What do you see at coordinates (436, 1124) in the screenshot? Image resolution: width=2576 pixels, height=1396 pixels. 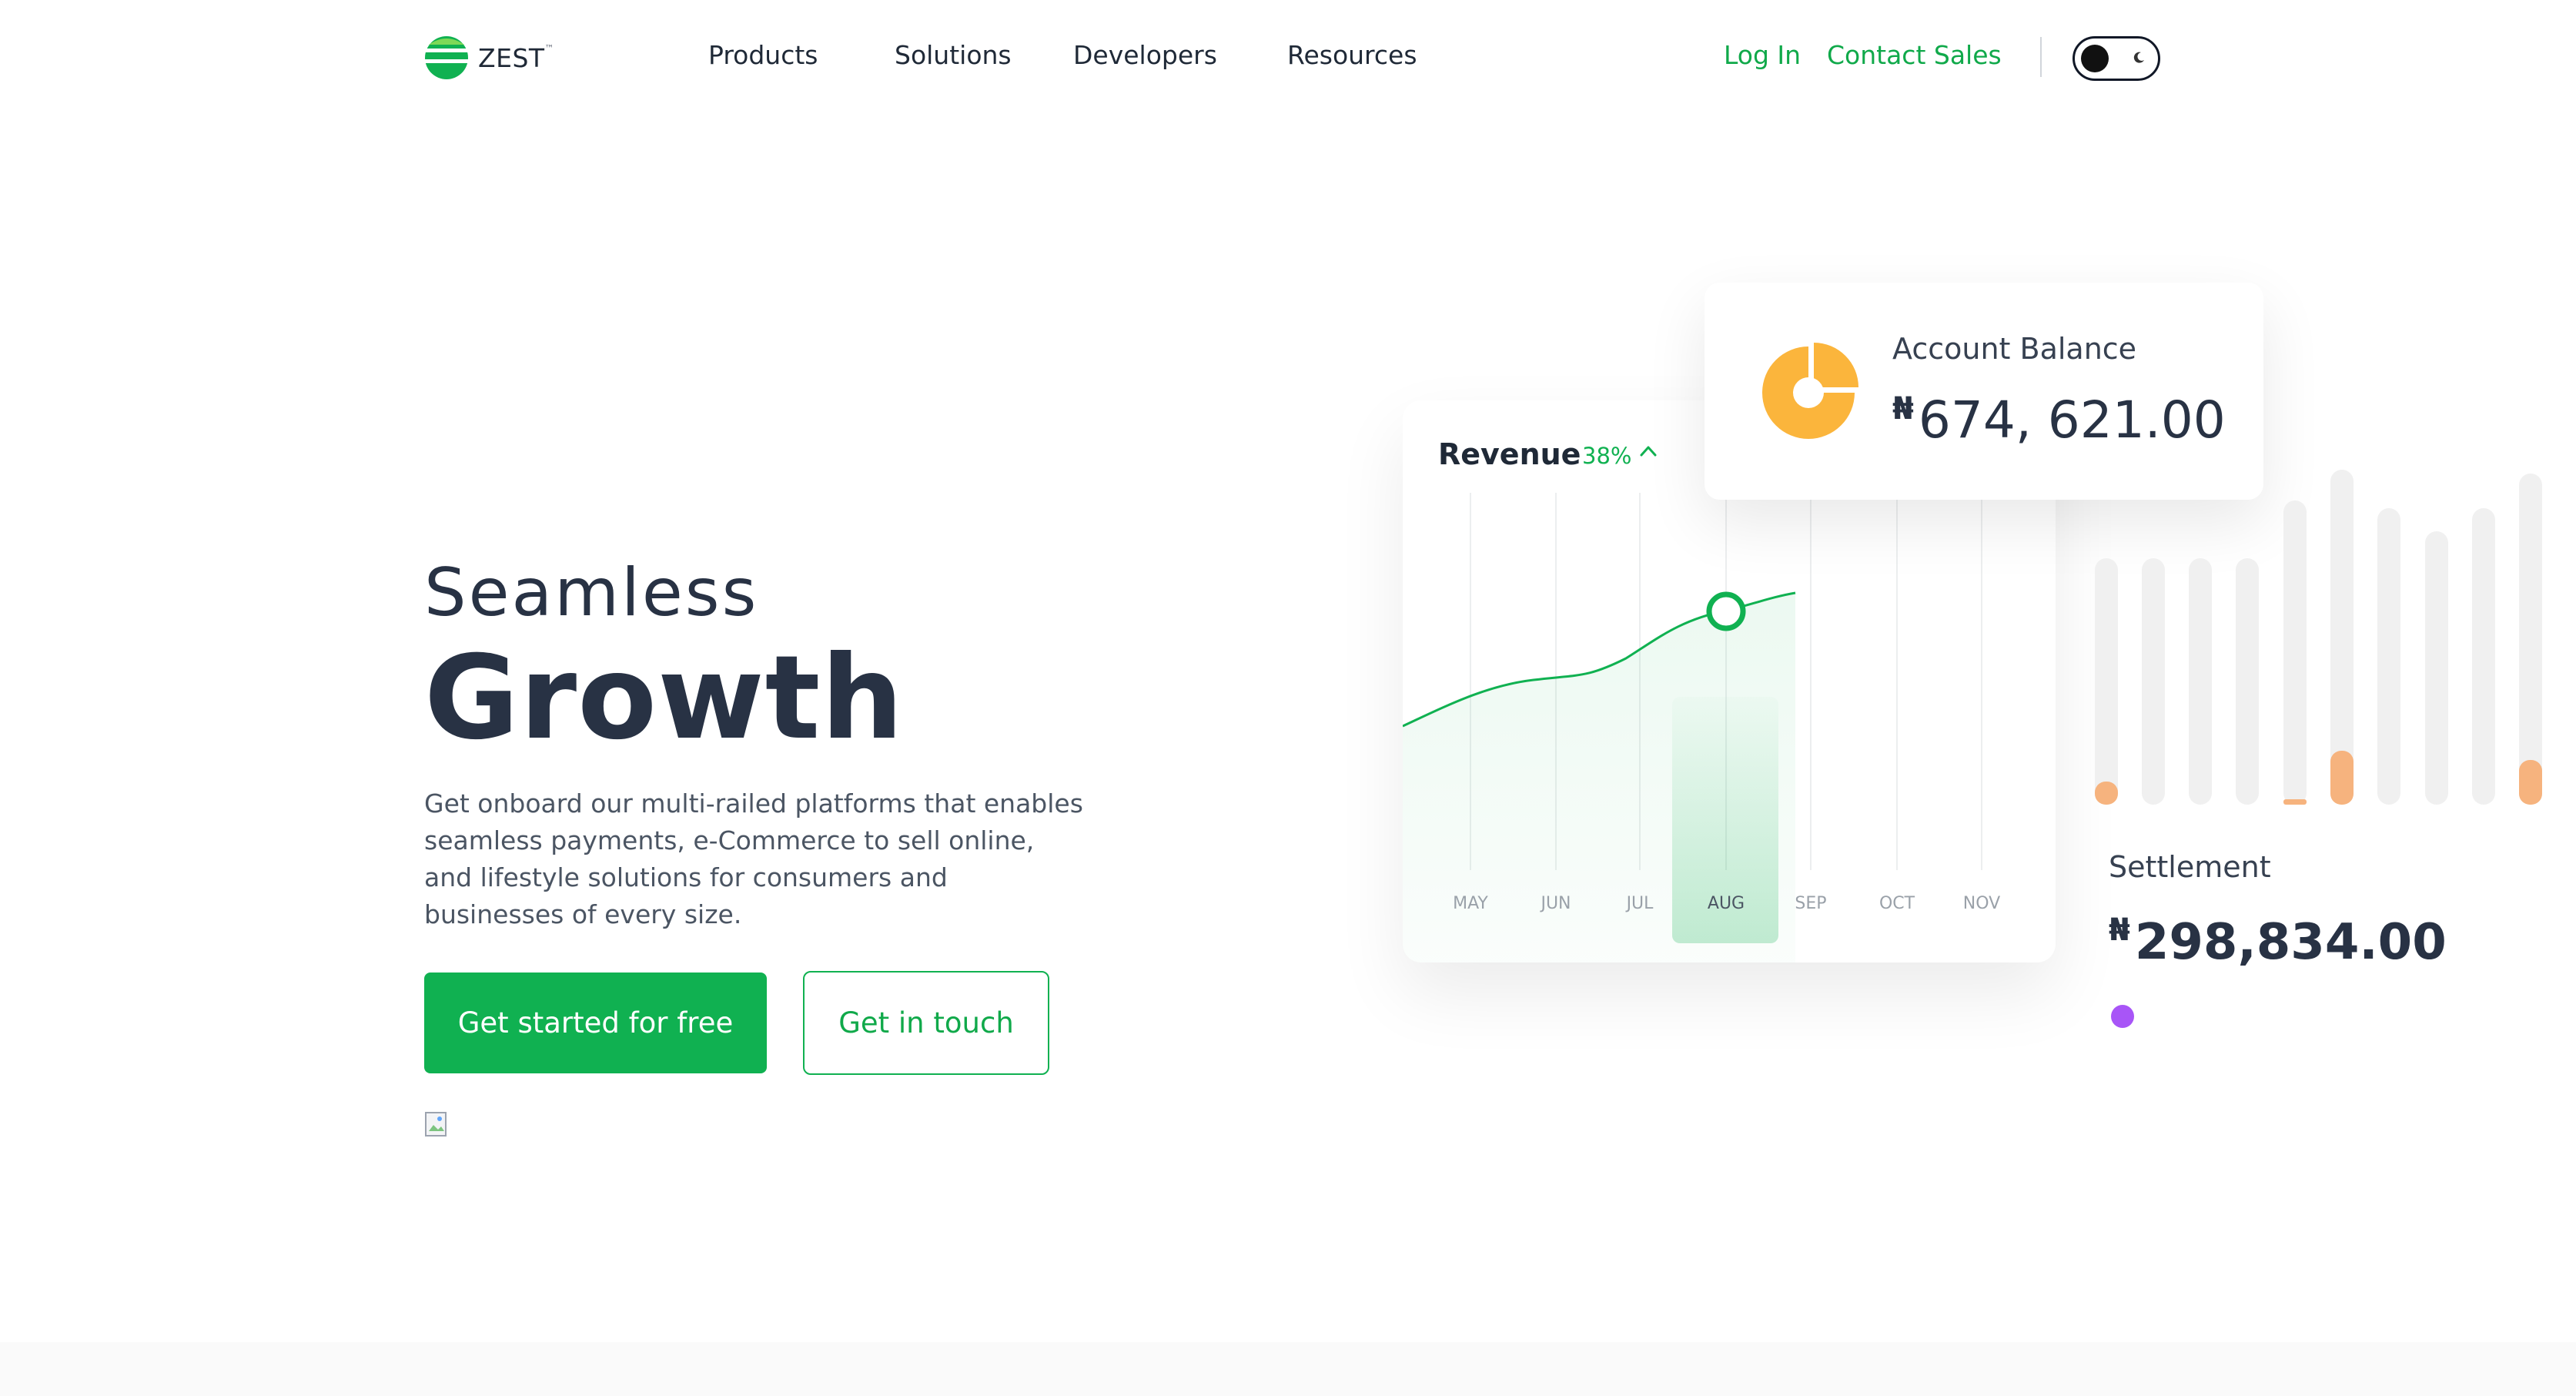 I see `broken-image-icon` at bounding box center [436, 1124].